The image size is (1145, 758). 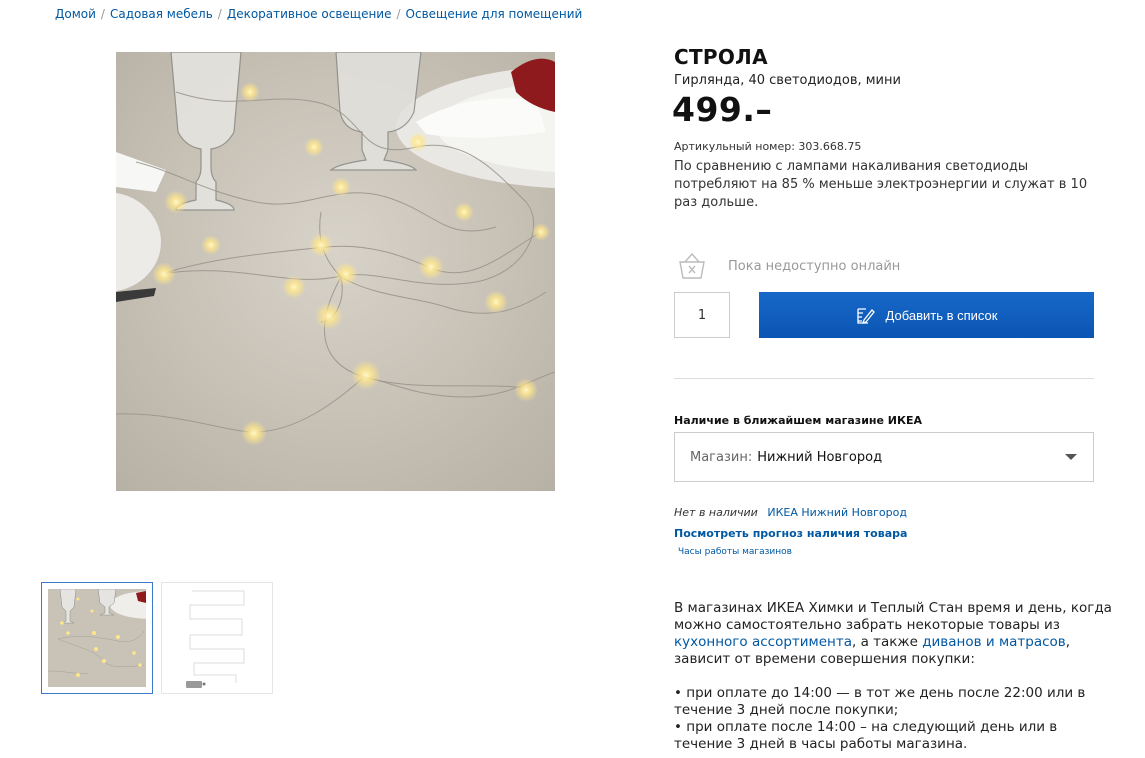 What do you see at coordinates (887, 642) in the screenshot?
I see `pickup-info-text-2: , а также` at bounding box center [887, 642].